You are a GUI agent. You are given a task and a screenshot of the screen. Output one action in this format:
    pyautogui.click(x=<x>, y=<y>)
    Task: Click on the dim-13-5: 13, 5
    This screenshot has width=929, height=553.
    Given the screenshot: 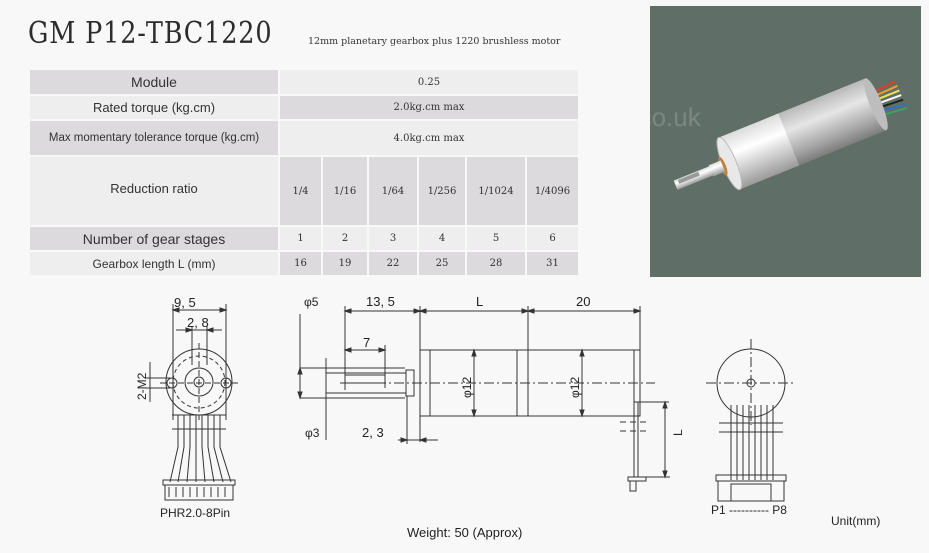 What is the action you would take?
    pyautogui.click(x=380, y=301)
    